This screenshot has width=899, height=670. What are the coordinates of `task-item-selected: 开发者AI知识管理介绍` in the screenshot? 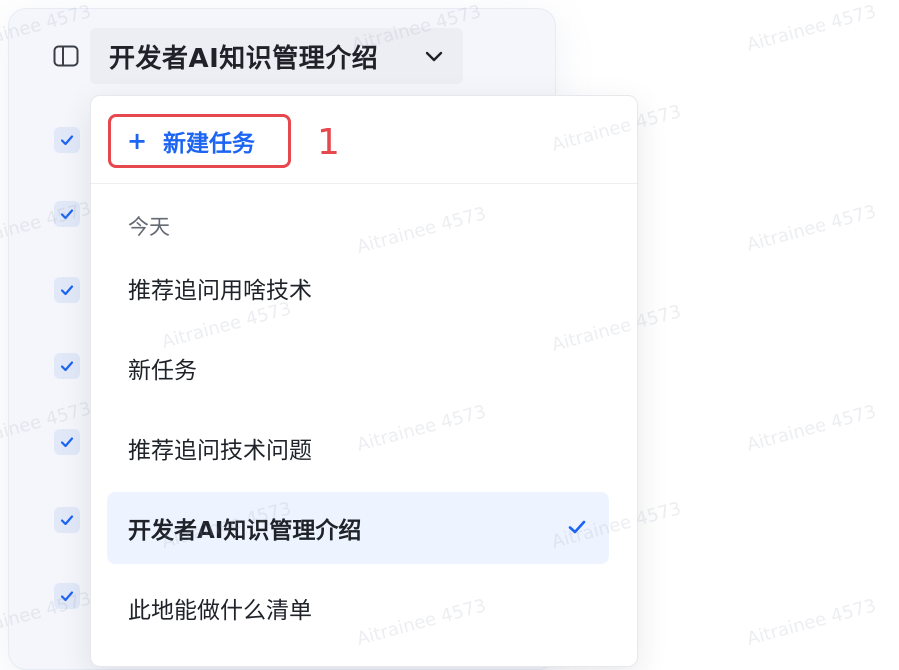 It's located at (358, 528).